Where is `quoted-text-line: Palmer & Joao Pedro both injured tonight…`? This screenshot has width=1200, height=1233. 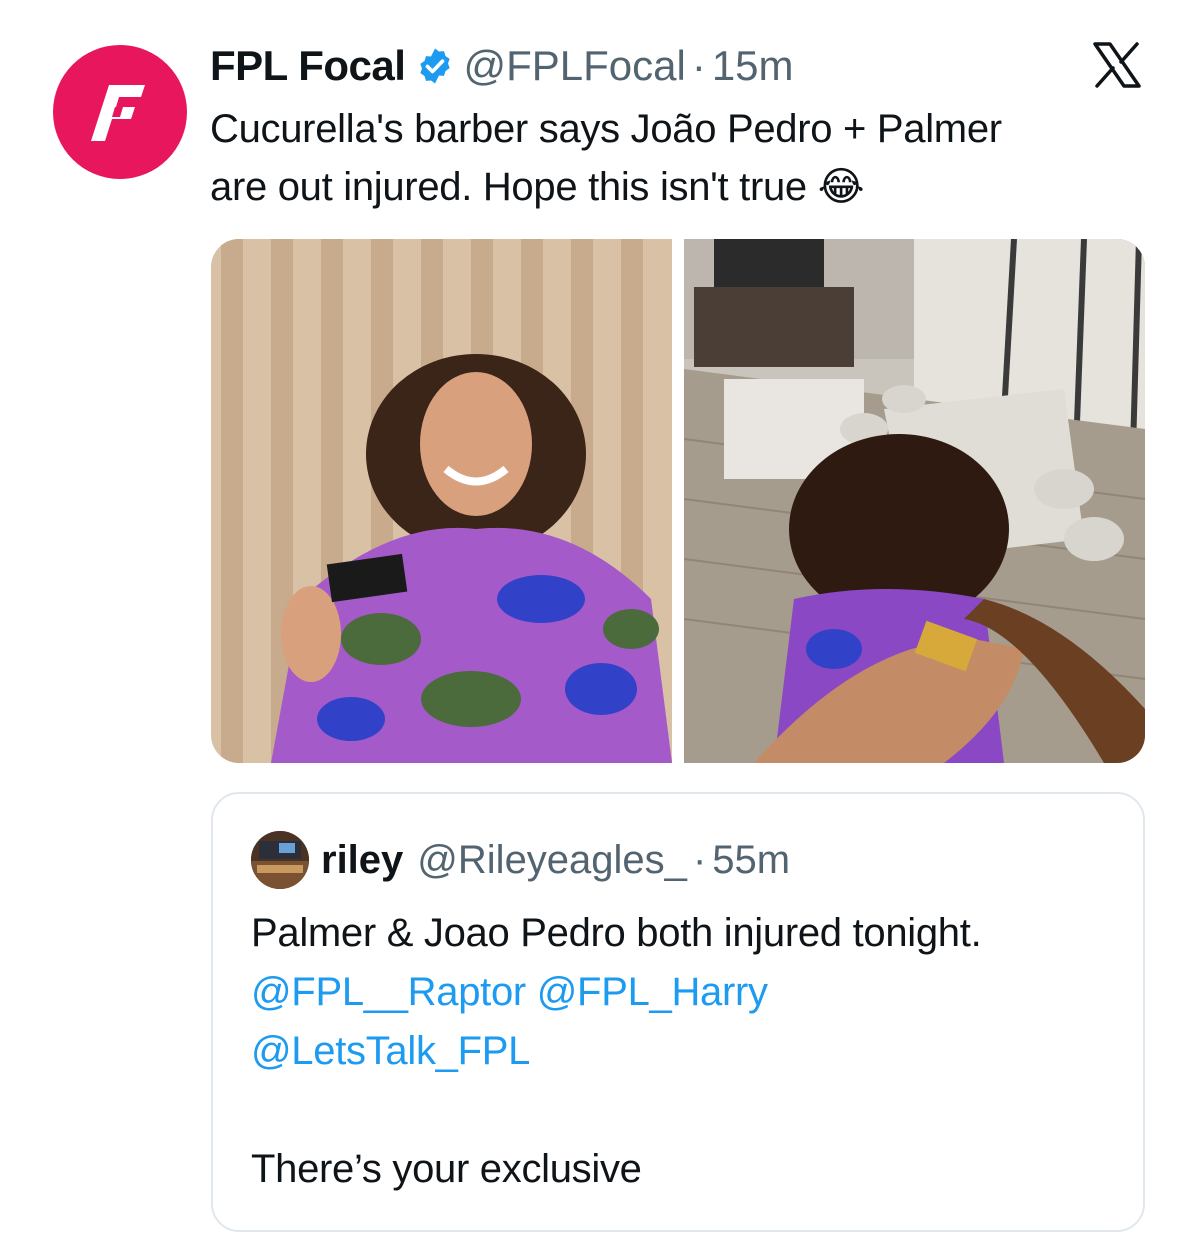
quoted-text-line: Palmer & Joao Pedro both injured tonight… is located at coordinates (616, 933).